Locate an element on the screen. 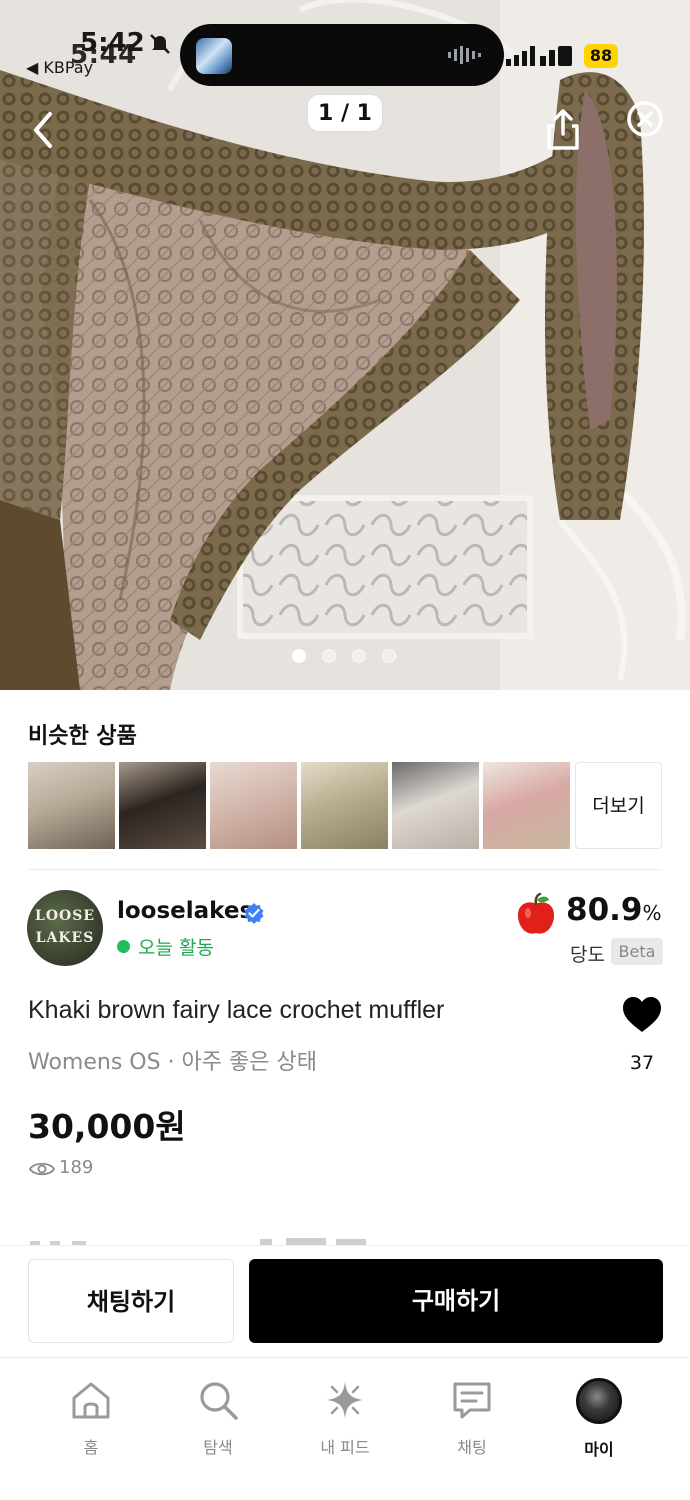  verified-badge-icon is located at coordinates (254, 913).